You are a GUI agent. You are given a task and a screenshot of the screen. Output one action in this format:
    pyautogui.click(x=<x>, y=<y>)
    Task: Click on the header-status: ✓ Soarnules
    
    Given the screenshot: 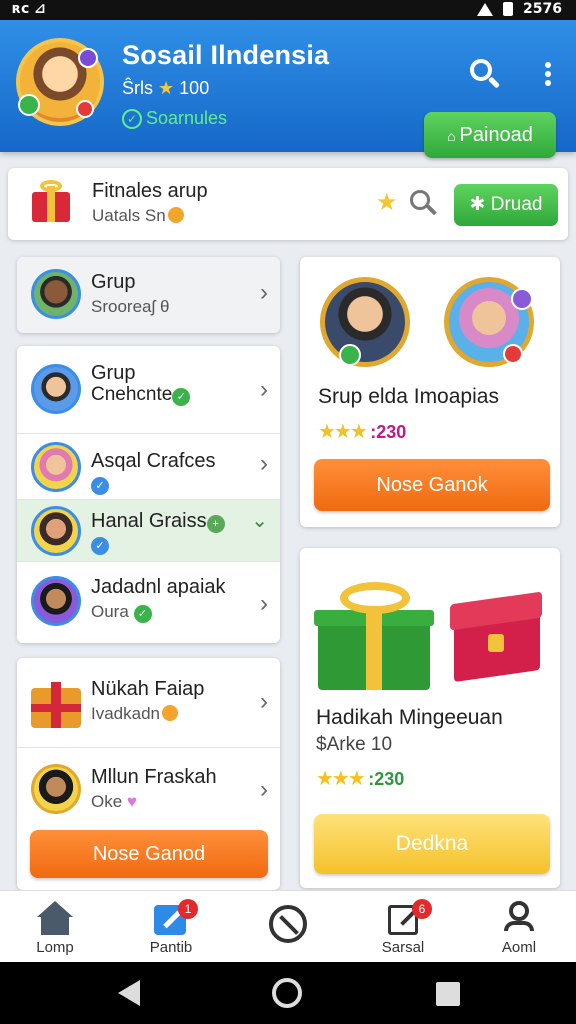 What is the action you would take?
    pyautogui.click(x=174, y=118)
    